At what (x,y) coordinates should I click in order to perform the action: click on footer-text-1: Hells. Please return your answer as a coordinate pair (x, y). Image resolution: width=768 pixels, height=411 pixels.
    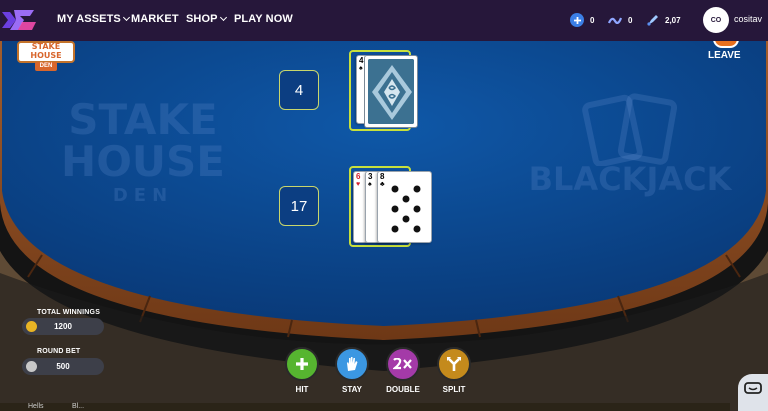
    Looking at the image, I should click on (36, 406).